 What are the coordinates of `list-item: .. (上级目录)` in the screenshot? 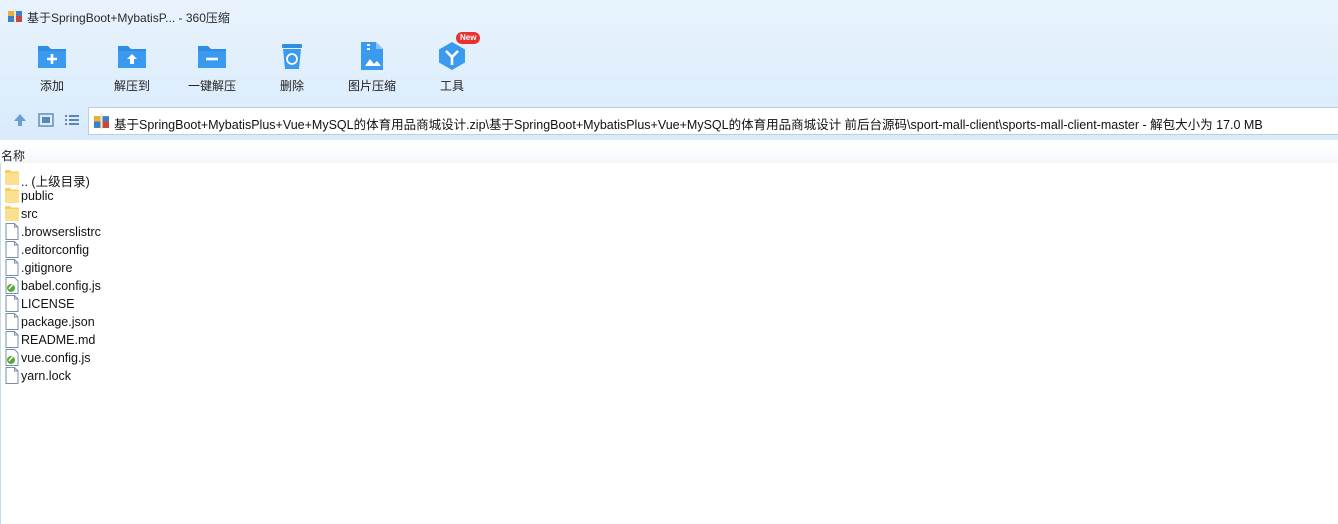 It's located at (300, 179).